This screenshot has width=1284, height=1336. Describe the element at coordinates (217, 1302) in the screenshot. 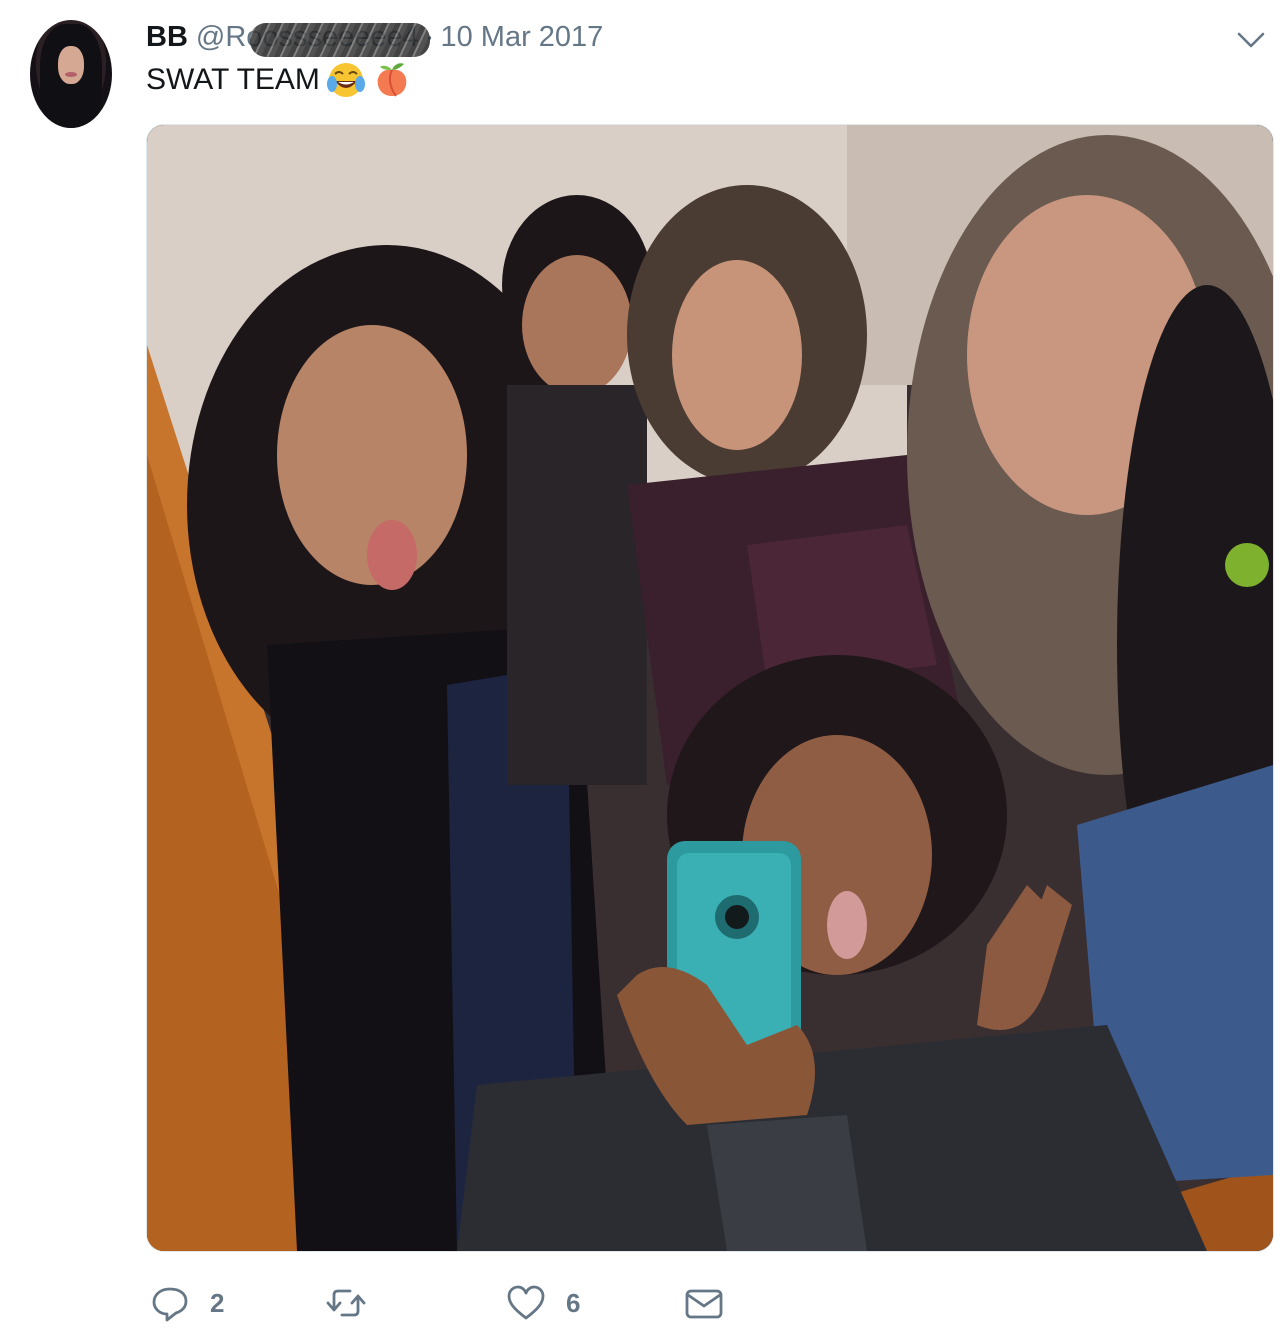

I see `reply-count: 2` at that location.